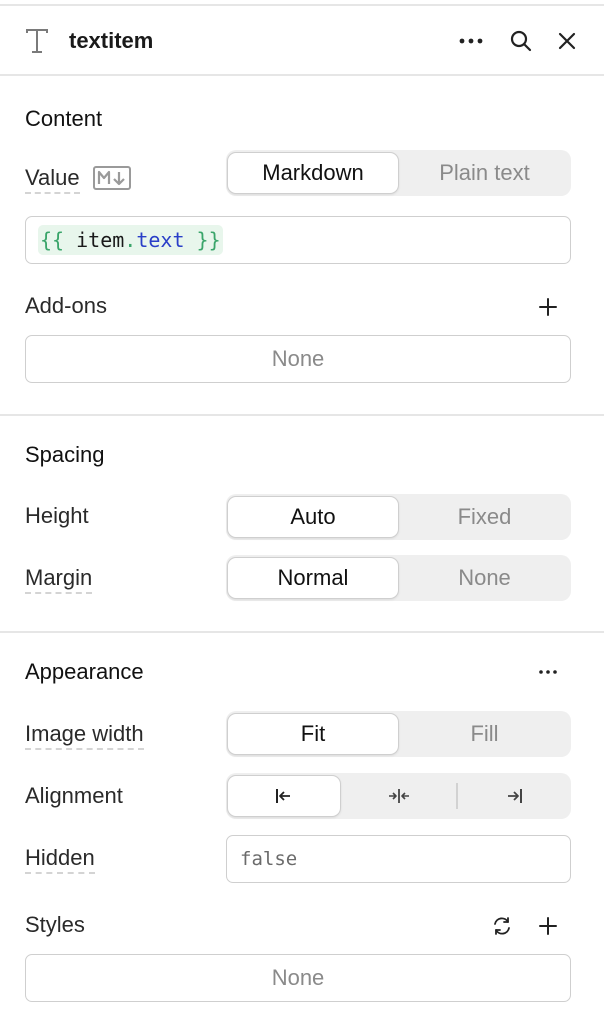  I want to click on inspector-header: textitem, so click(302, 41).